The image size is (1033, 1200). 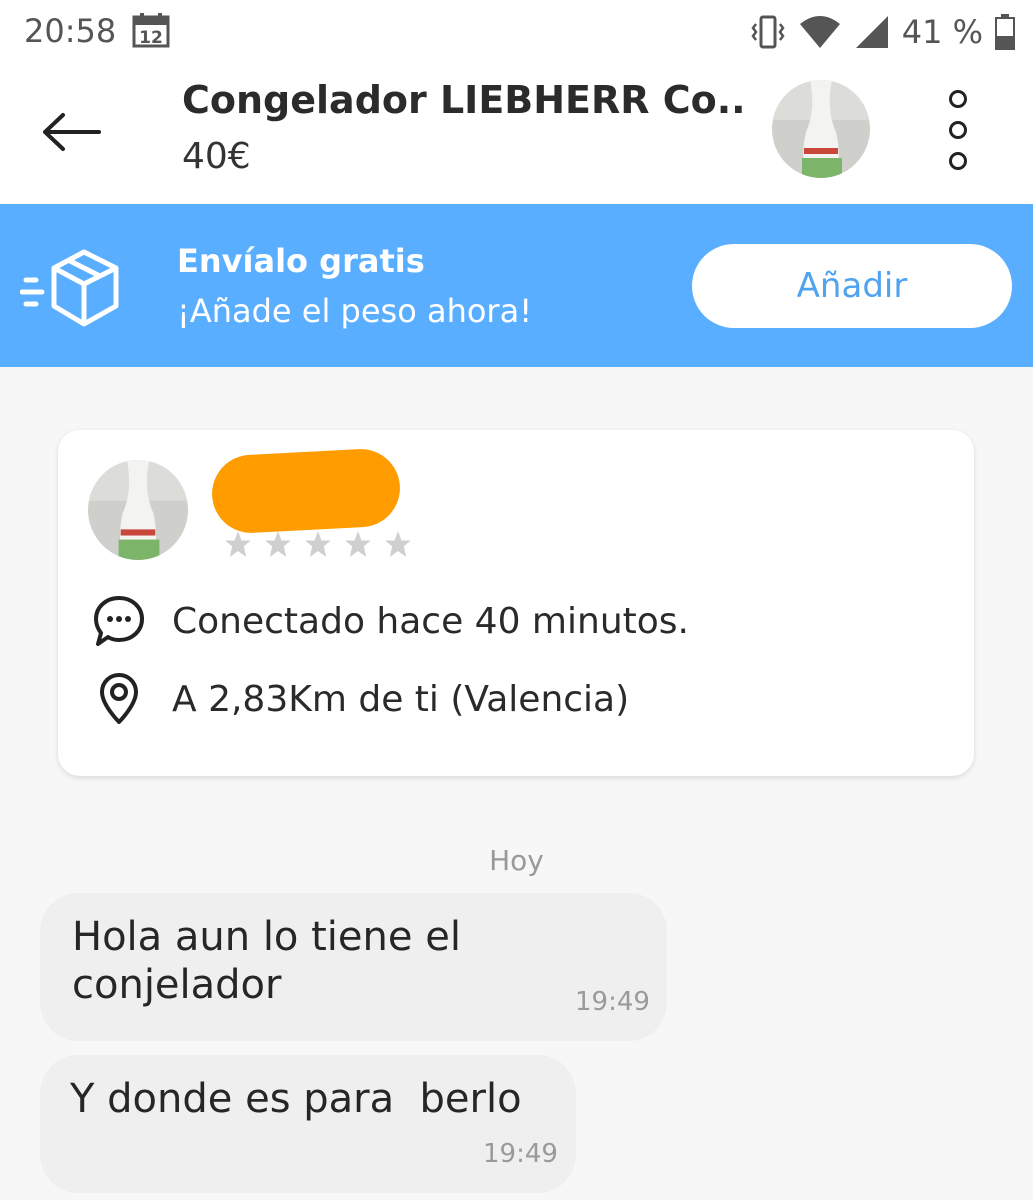 What do you see at coordinates (119, 699) in the screenshot?
I see `location-pin-icon` at bounding box center [119, 699].